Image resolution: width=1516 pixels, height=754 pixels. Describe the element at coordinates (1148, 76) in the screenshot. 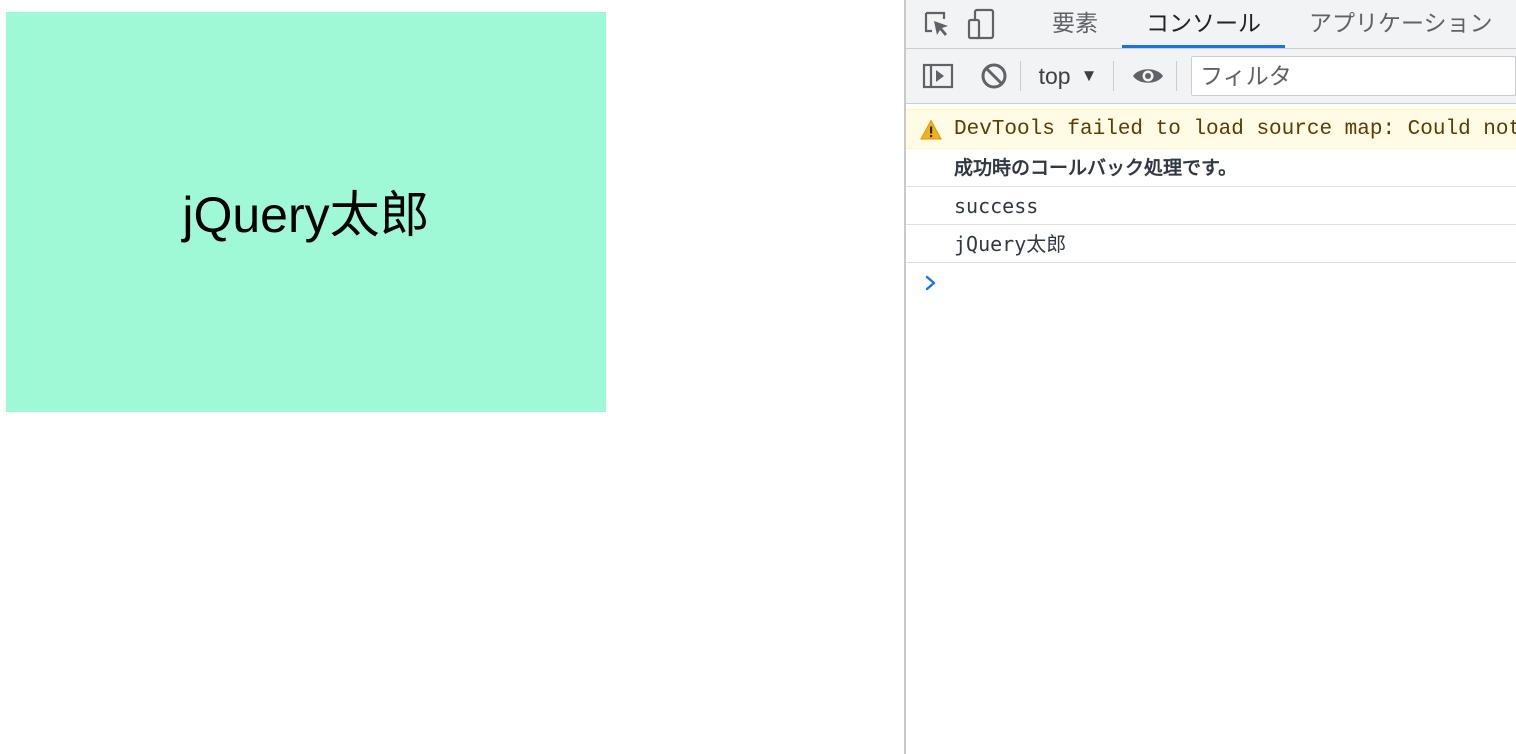

I see `eye-icon` at that location.